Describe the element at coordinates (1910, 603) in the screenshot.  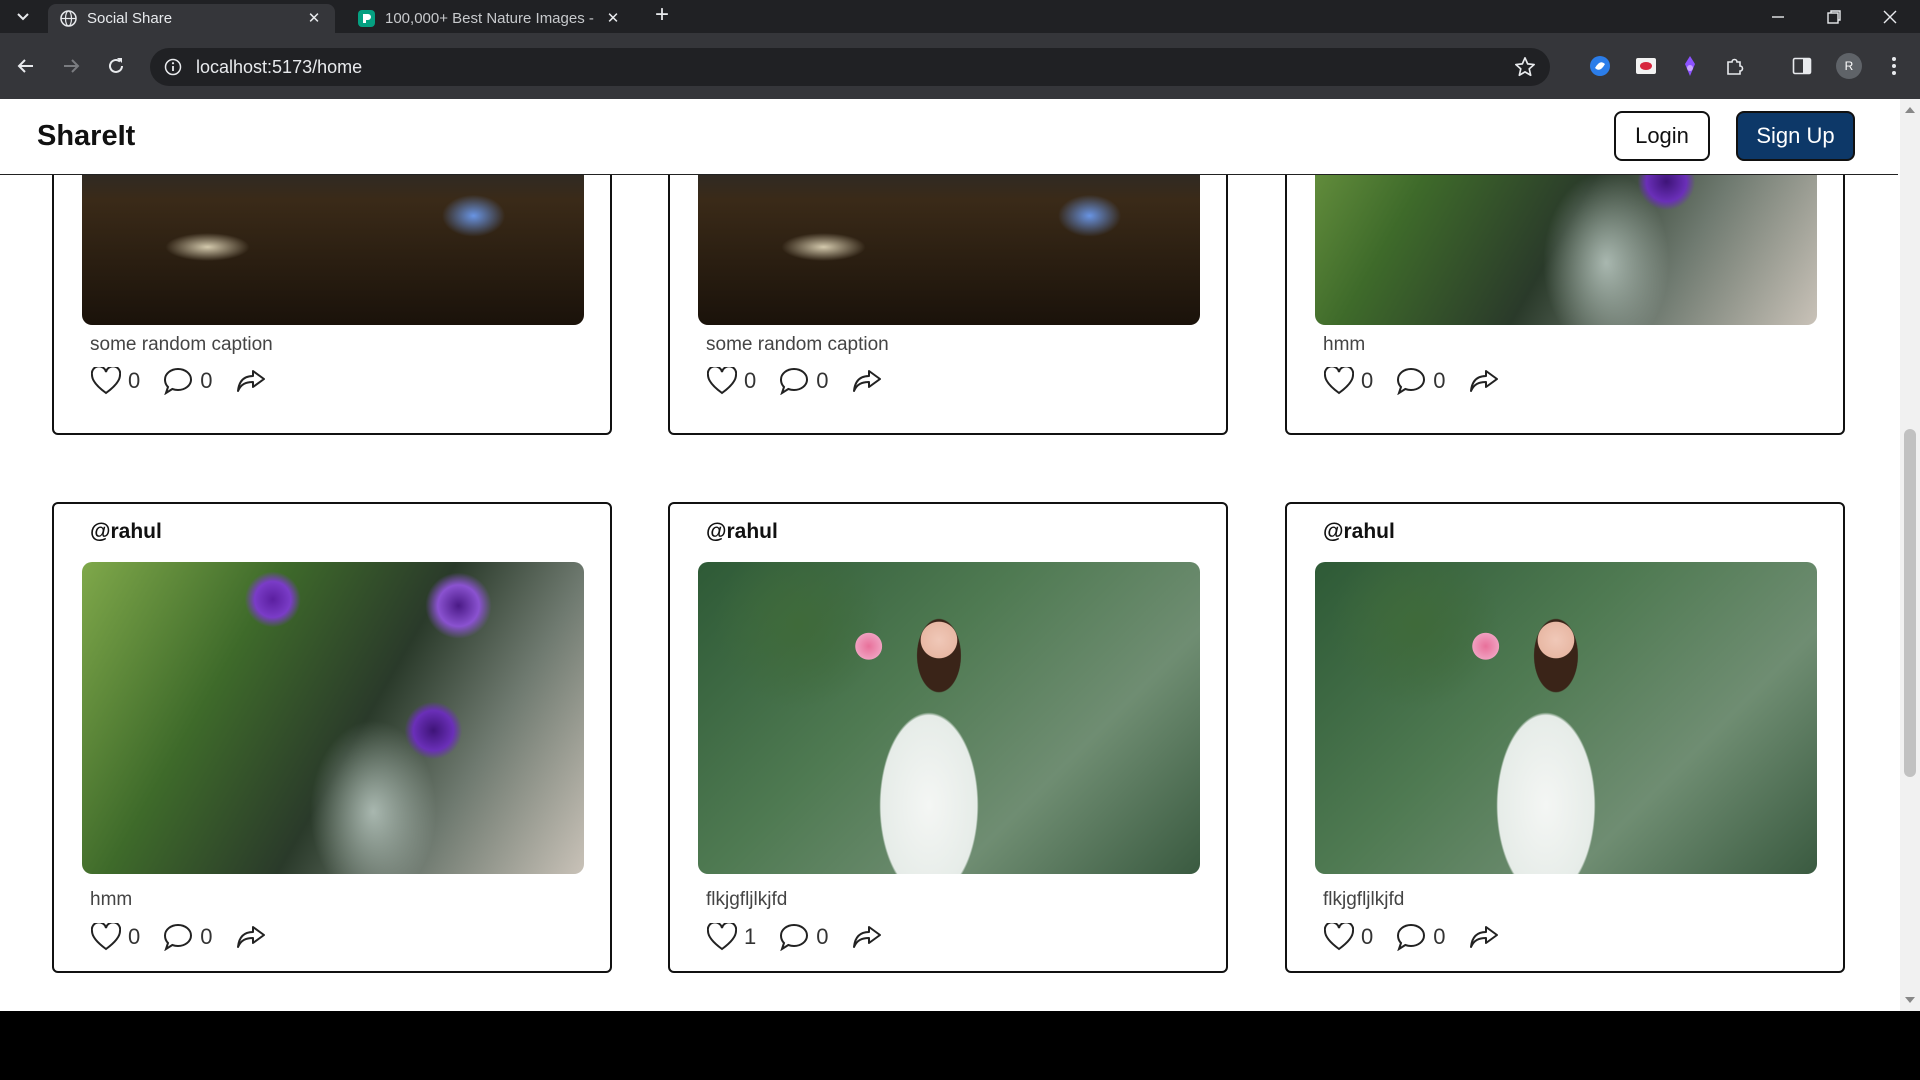
I see `scrollbar-thumb` at that location.